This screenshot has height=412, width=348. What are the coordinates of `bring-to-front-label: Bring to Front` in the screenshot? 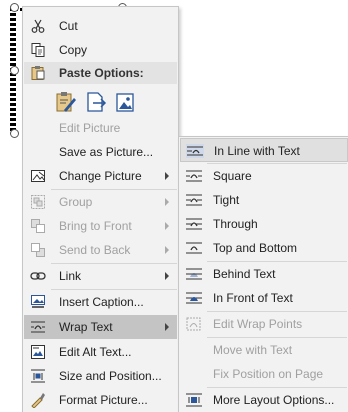 It's located at (95, 226).